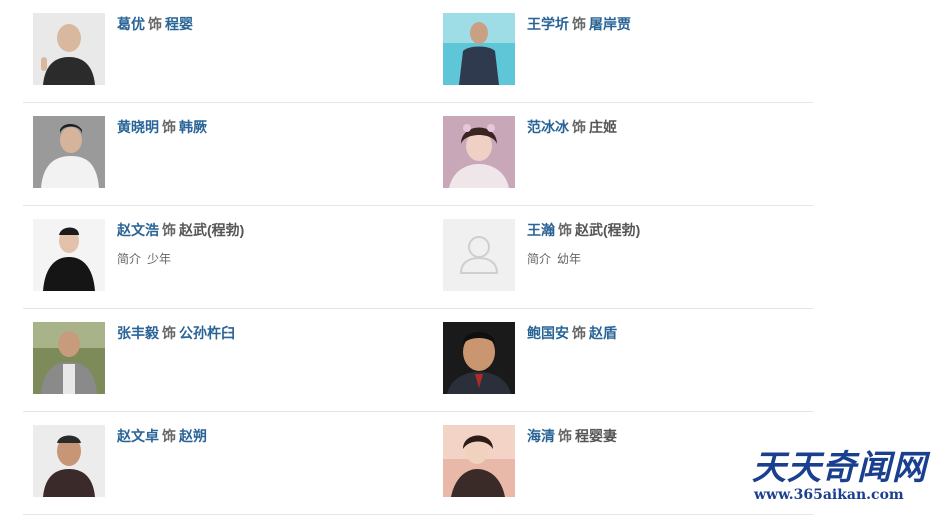 This screenshot has width=935, height=515. I want to click on site-watermark: 天天奇闻网 www.365aikan.com, so click(840, 473).